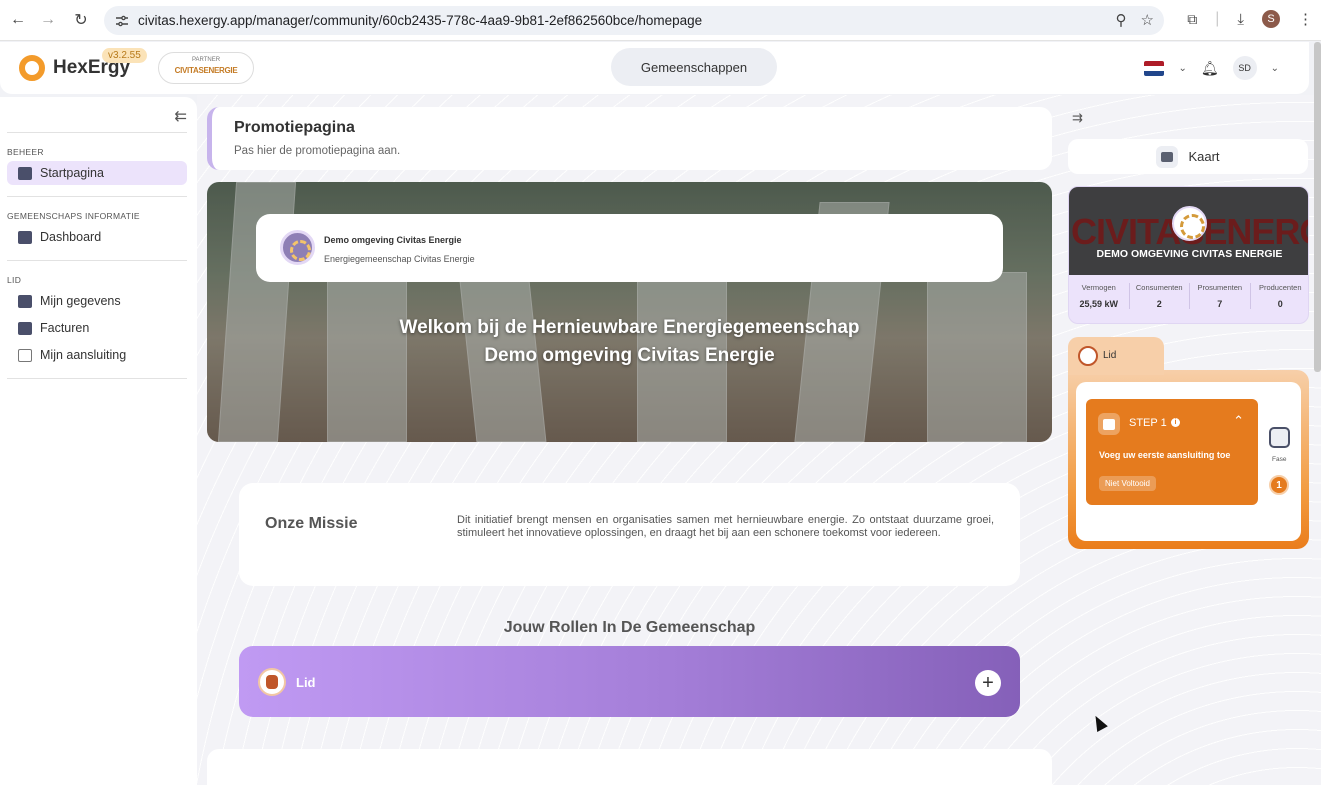 Image resolution: width=1321 pixels, height=785 pixels. Describe the element at coordinates (1220, 304) in the screenshot. I see `stat-value: 7` at that location.